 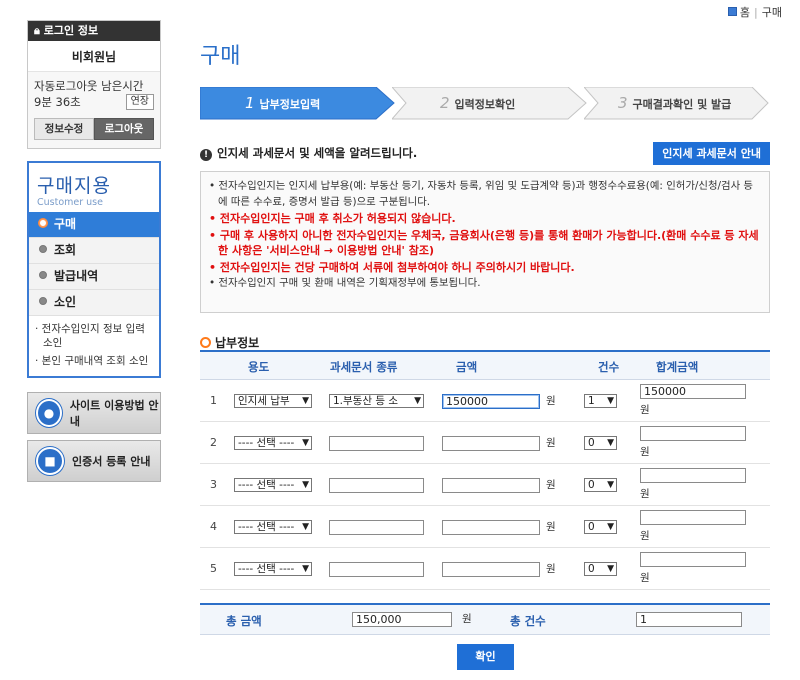 I want to click on logout-button: 로그아웃, so click(x=124, y=129).